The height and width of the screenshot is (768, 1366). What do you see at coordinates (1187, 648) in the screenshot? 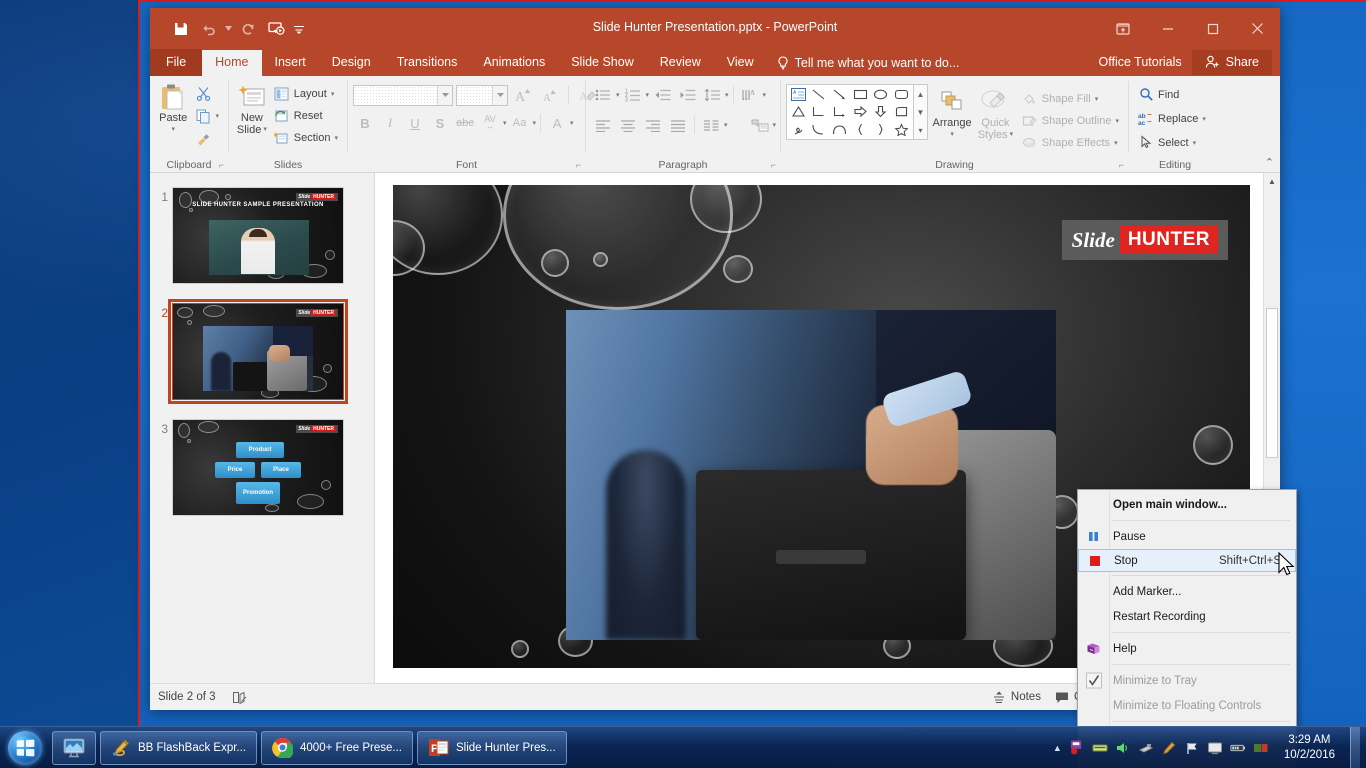
I see `menu-item-help: Help` at bounding box center [1187, 648].